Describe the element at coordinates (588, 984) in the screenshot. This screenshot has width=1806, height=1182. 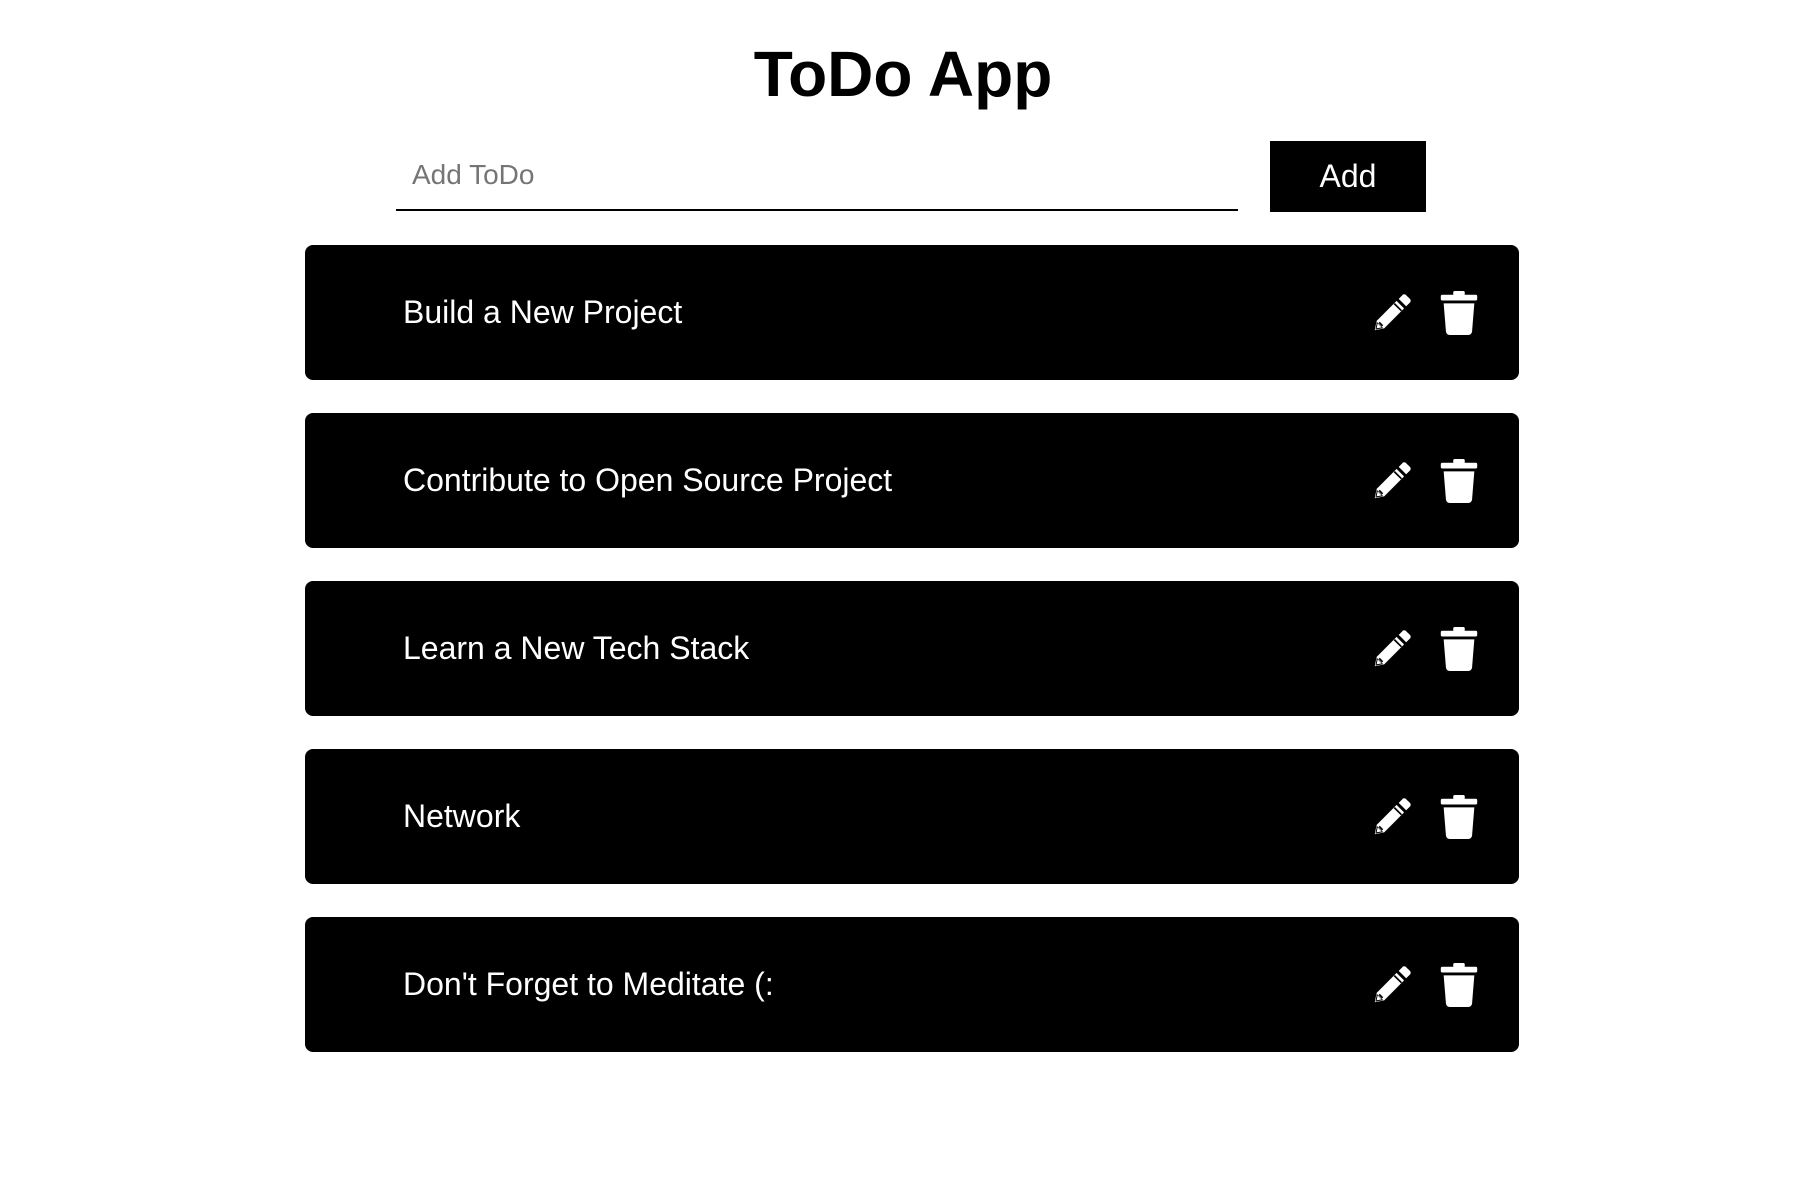
I see `todo-text: Don't Forget to Meditate (:` at that location.